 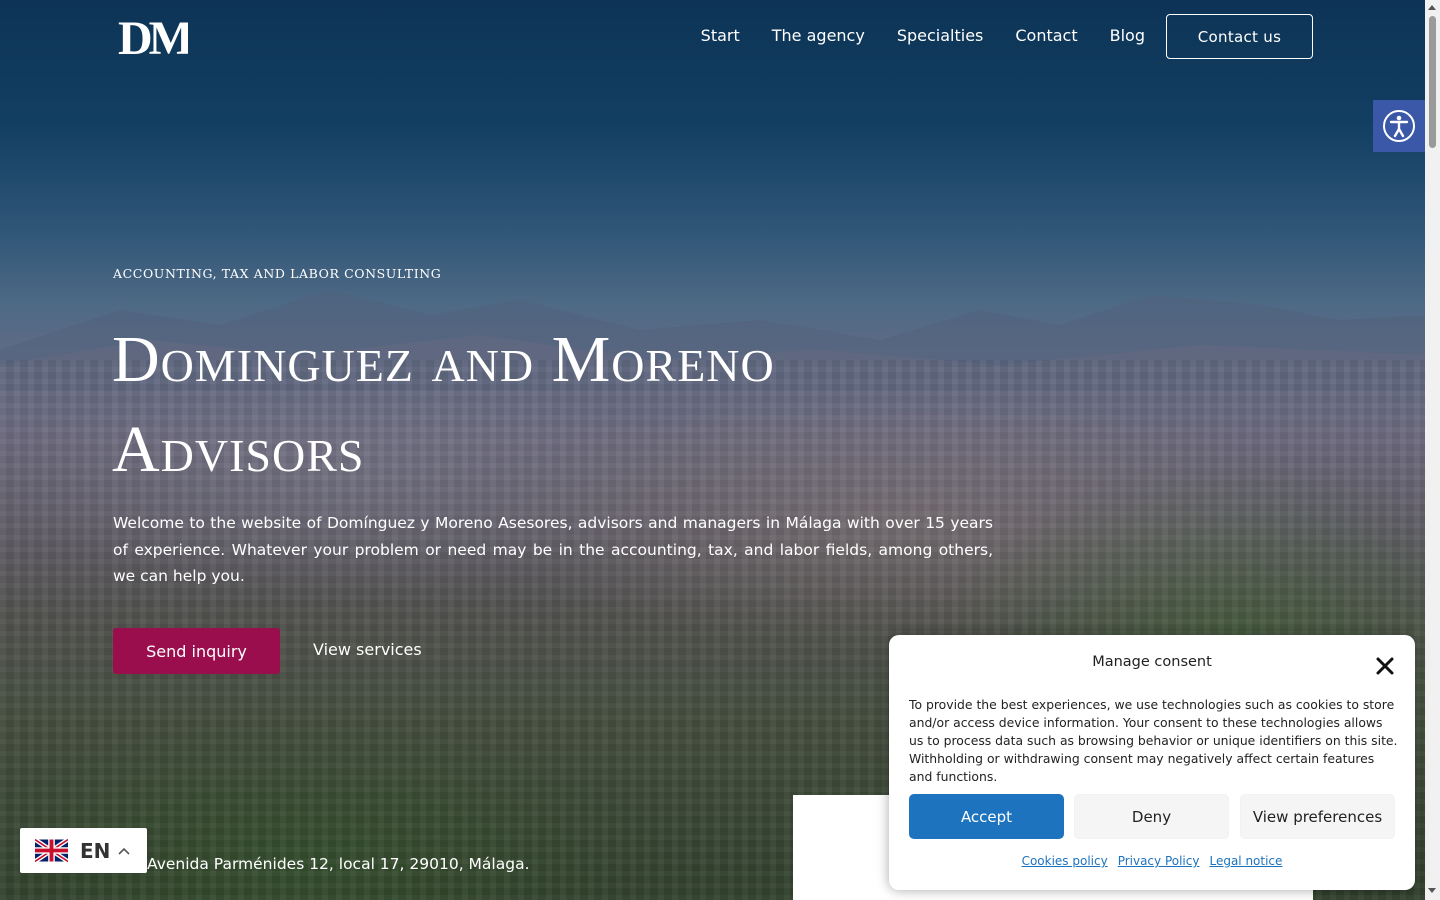 What do you see at coordinates (1317, 816) in the screenshot?
I see `view-preferences-button: View preferences` at bounding box center [1317, 816].